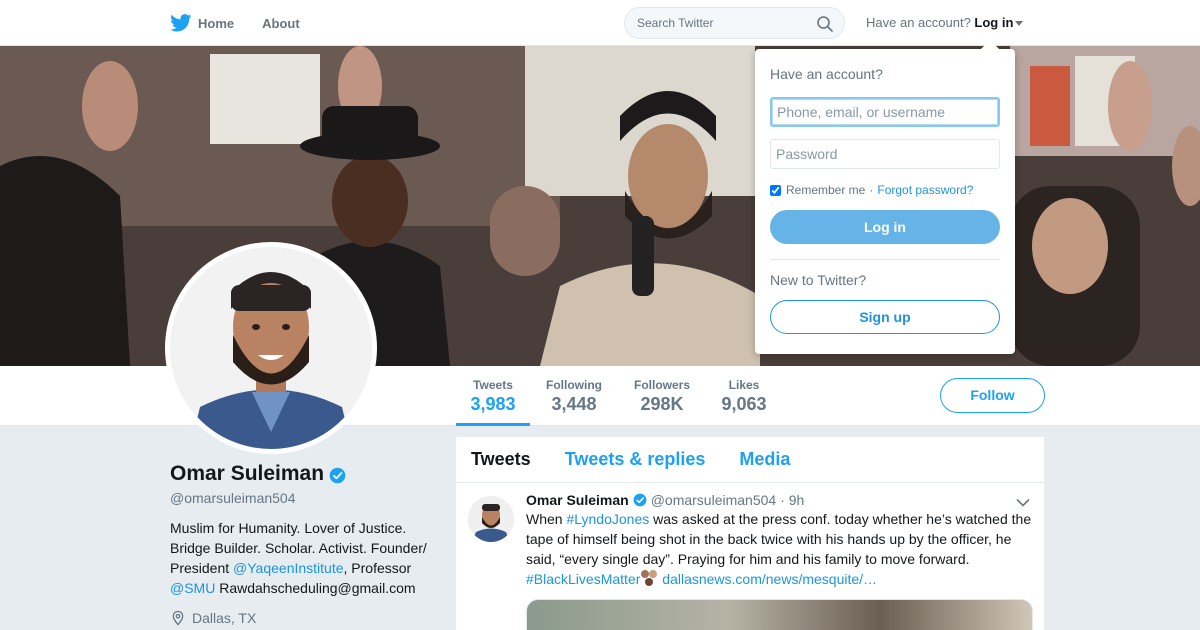  I want to click on forgot-password-link: Forgot password?, so click(925, 190).